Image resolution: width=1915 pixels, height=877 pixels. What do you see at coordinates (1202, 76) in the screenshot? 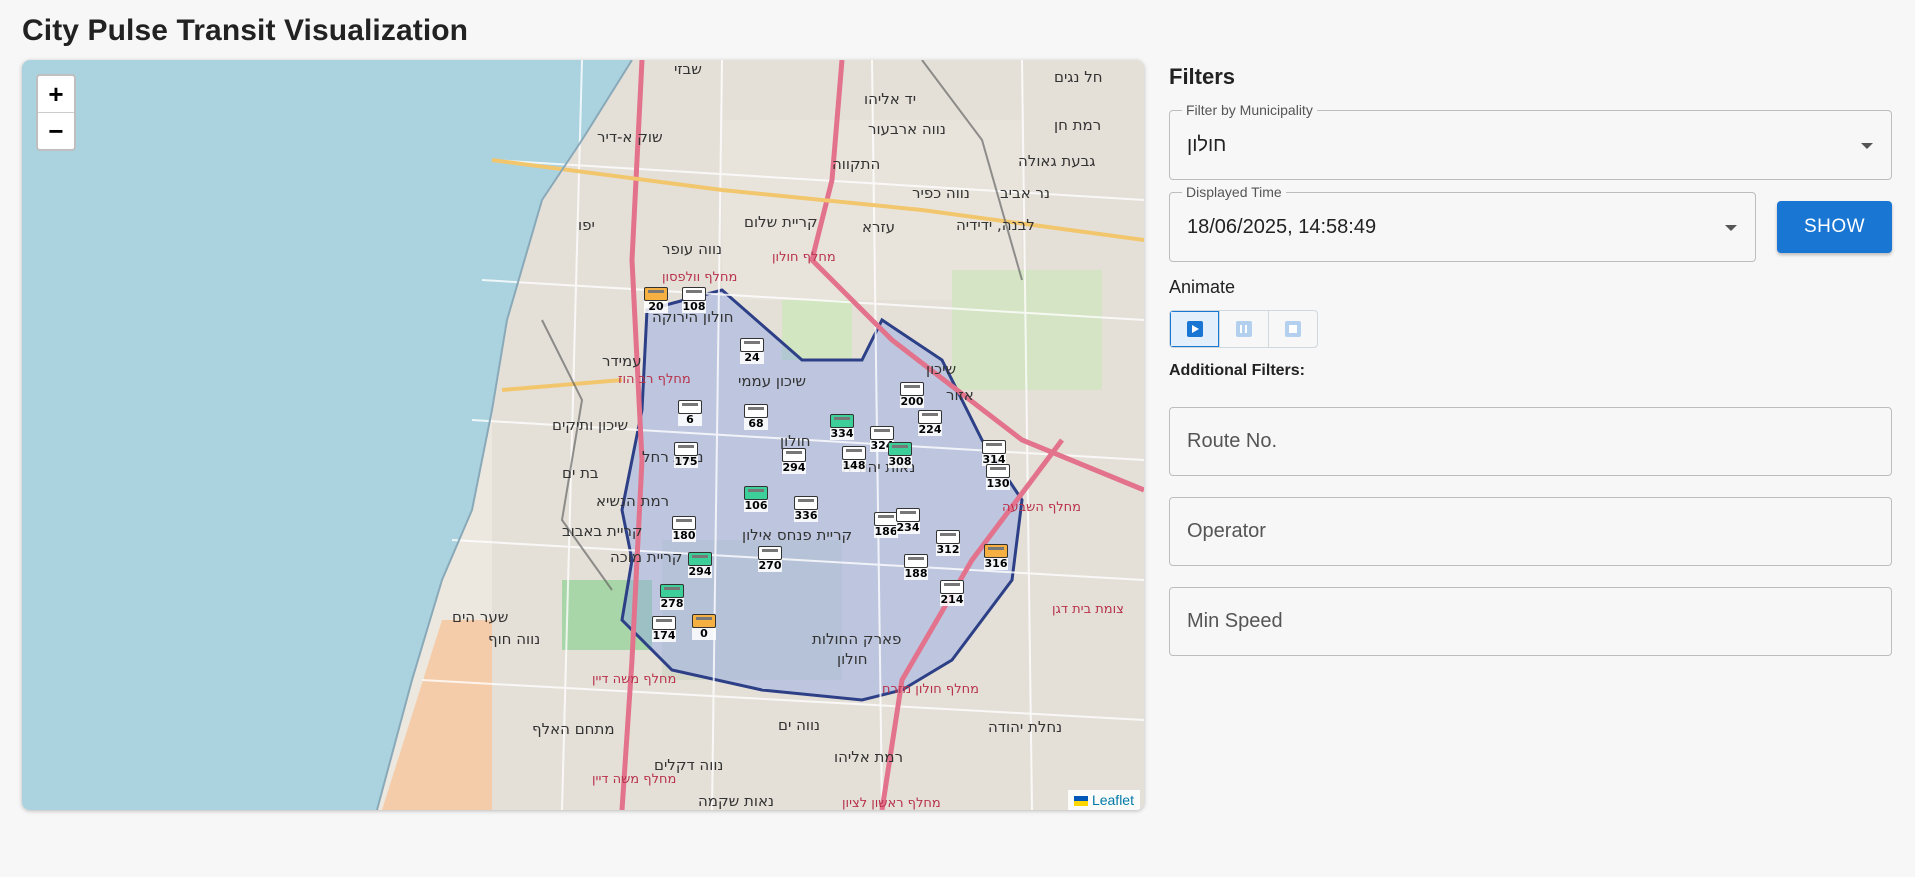
I see `filters-heading: Filters` at bounding box center [1202, 76].